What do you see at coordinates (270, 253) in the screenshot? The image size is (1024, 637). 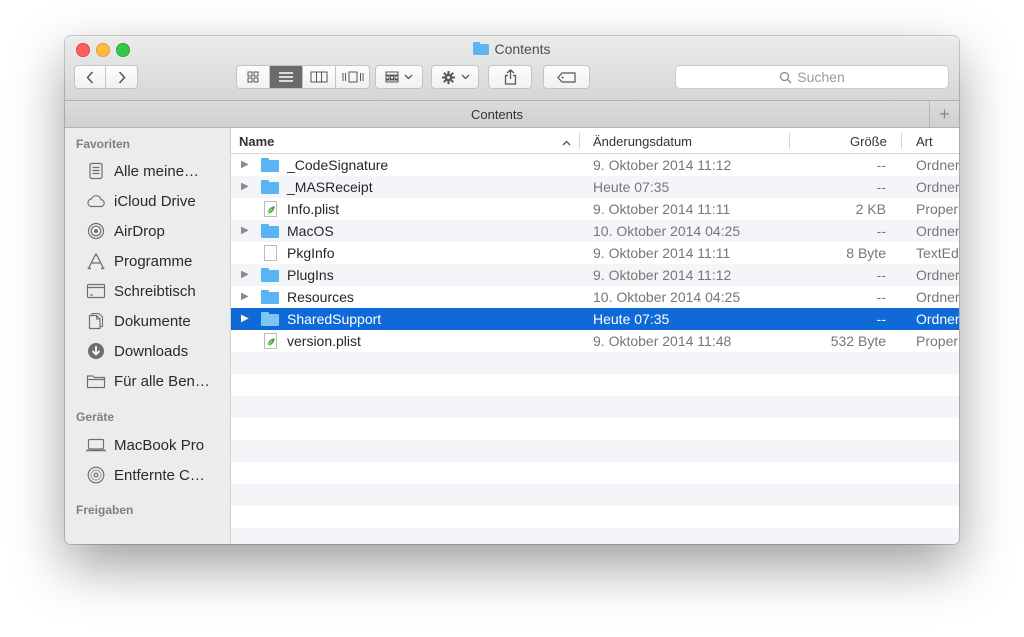 I see `document-icon` at bounding box center [270, 253].